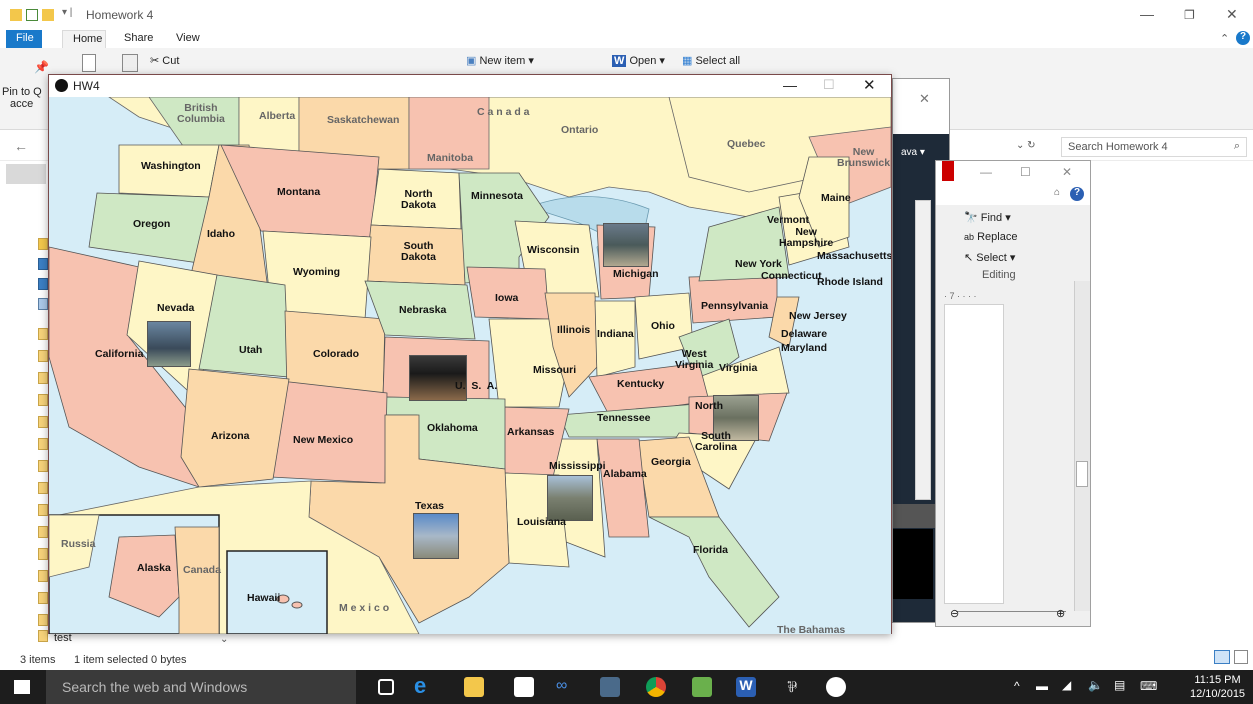  What do you see at coordinates (1057, 192) in the screenshot?
I see `collapse-ribbon-icon: ⌂` at bounding box center [1057, 192].